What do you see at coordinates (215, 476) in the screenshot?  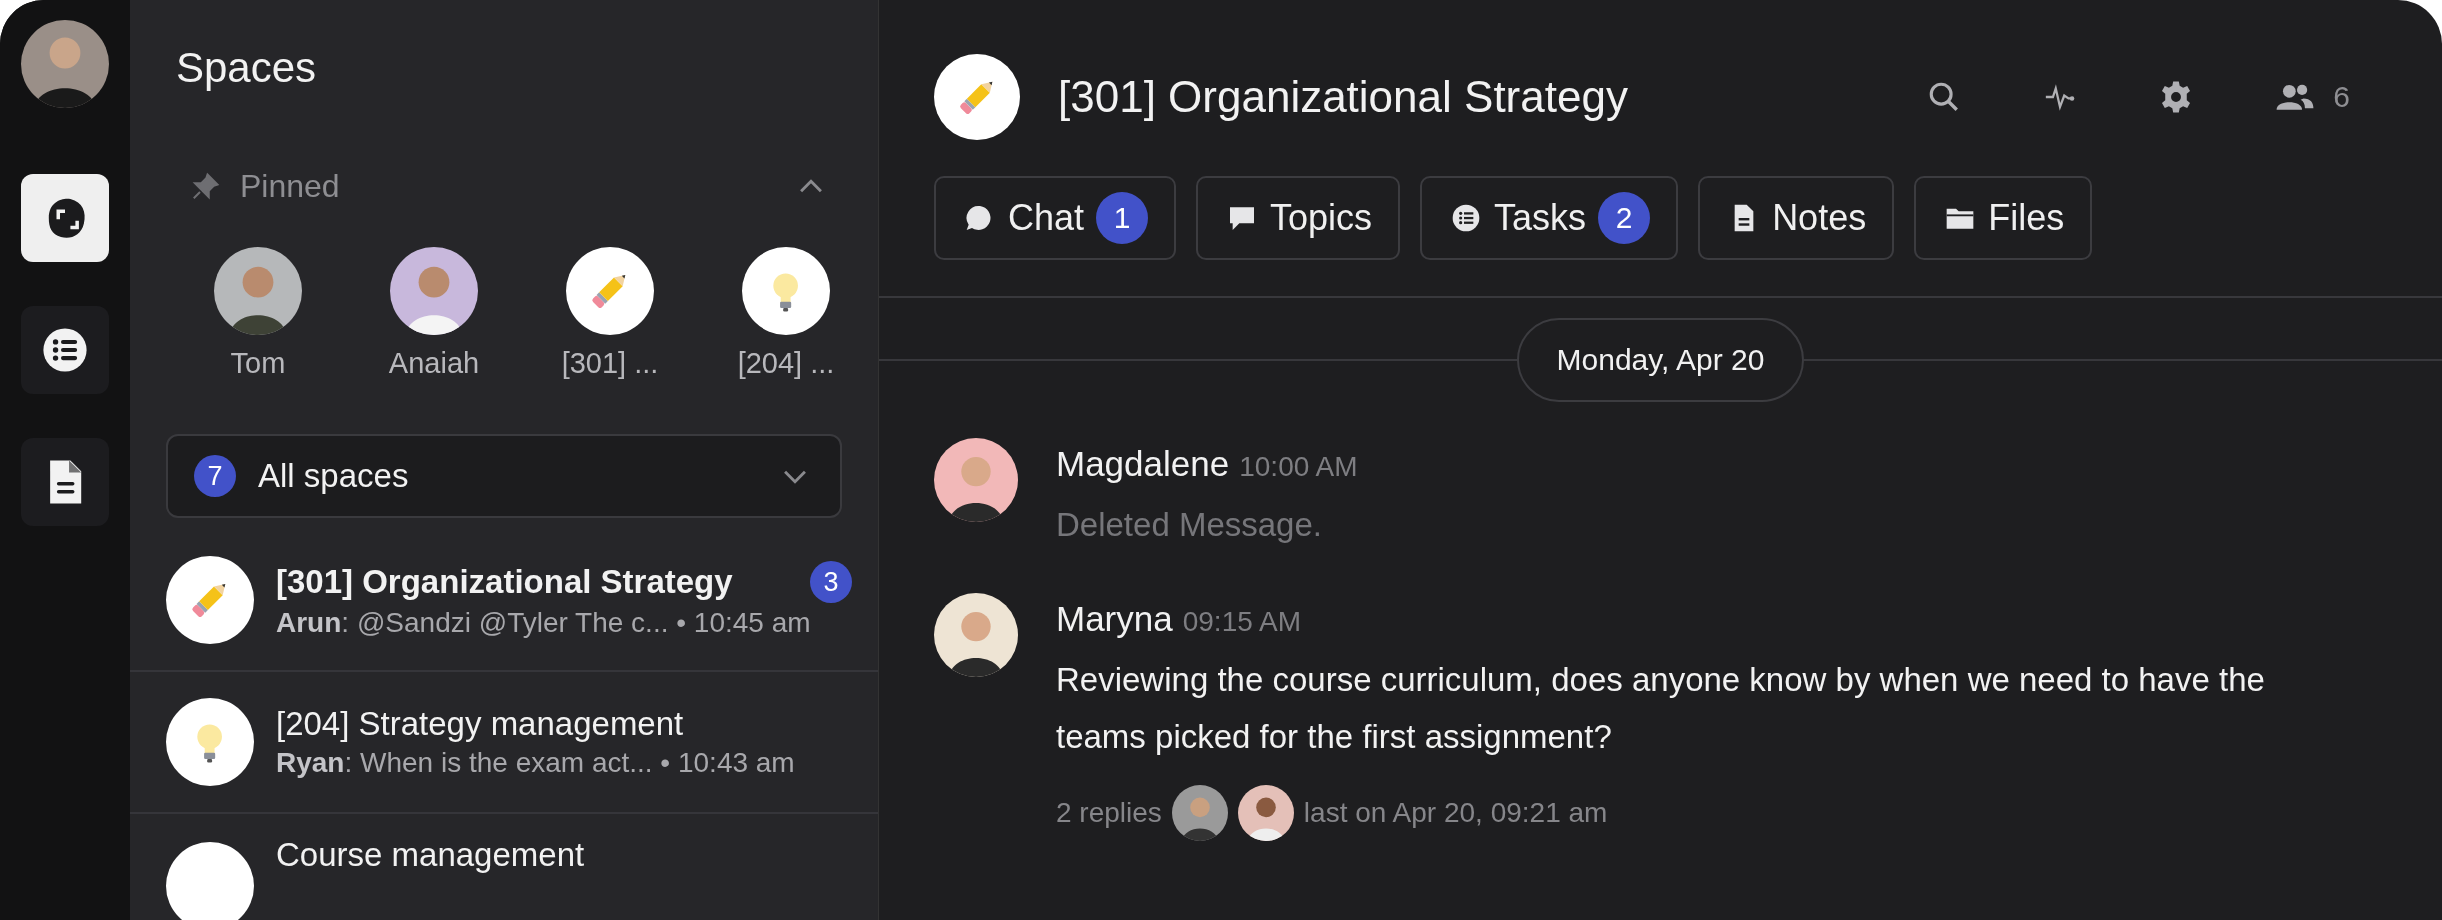 I see `count-badge: 7` at bounding box center [215, 476].